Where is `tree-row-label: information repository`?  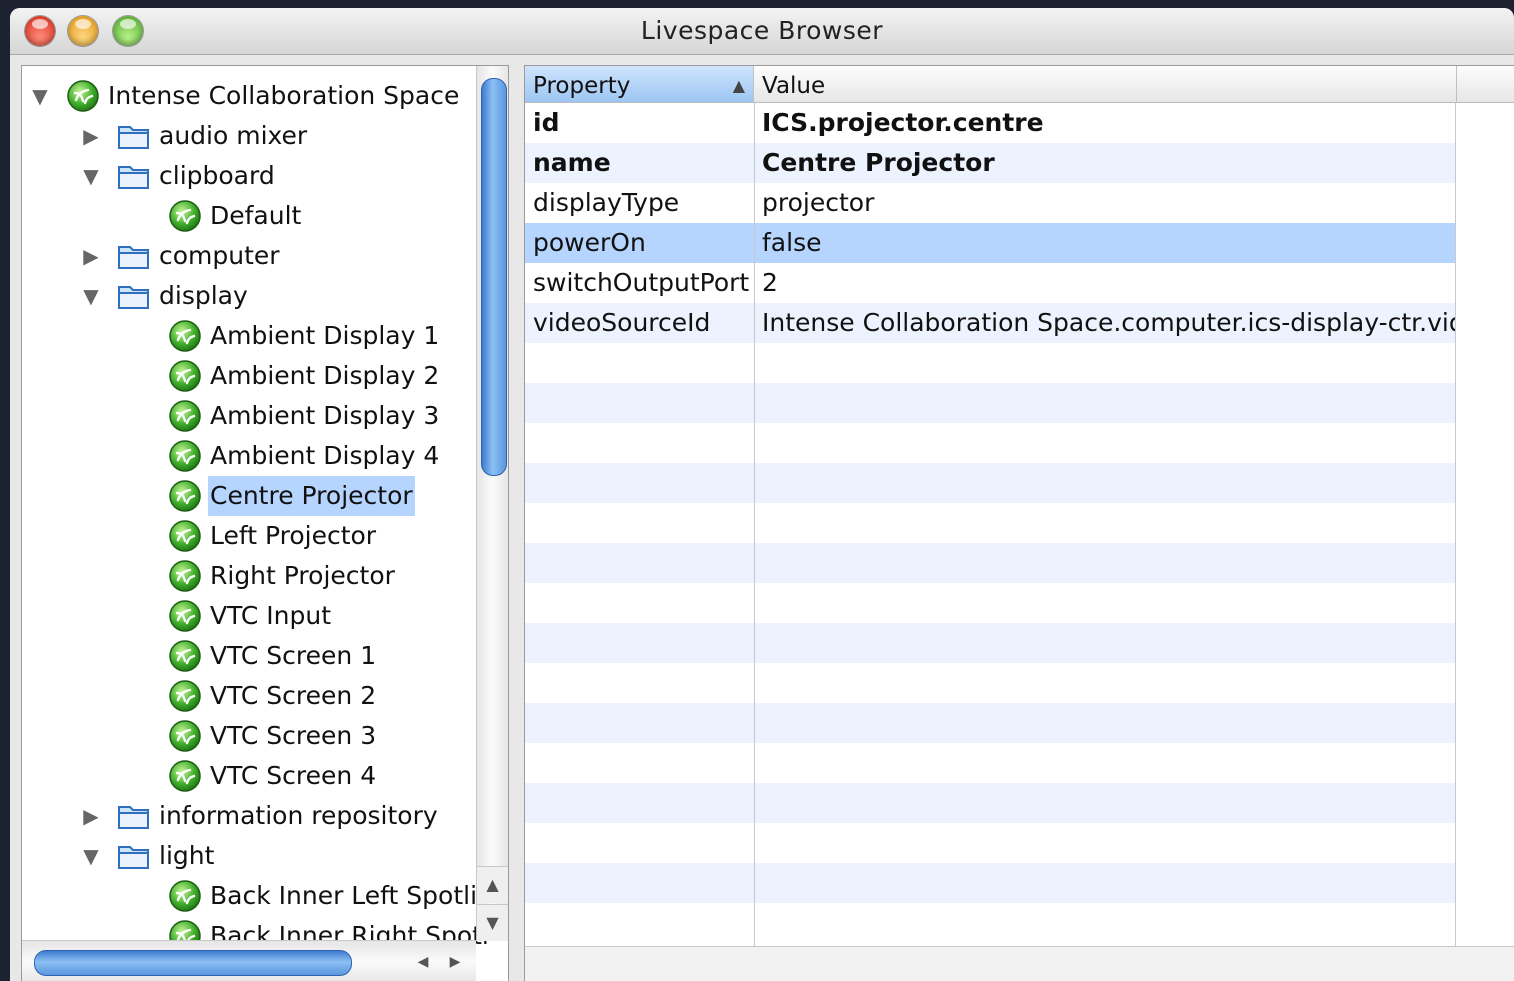 tree-row-label: information repository is located at coordinates (298, 815).